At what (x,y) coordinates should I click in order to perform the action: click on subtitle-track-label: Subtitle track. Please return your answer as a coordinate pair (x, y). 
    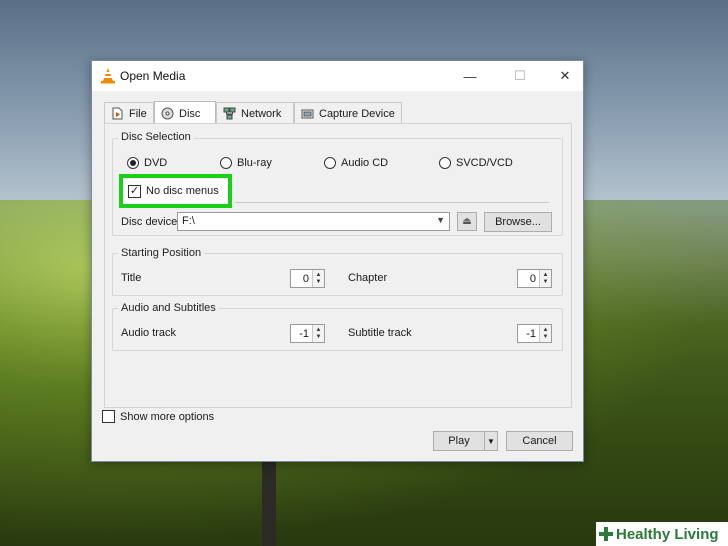
    Looking at the image, I should click on (380, 333).